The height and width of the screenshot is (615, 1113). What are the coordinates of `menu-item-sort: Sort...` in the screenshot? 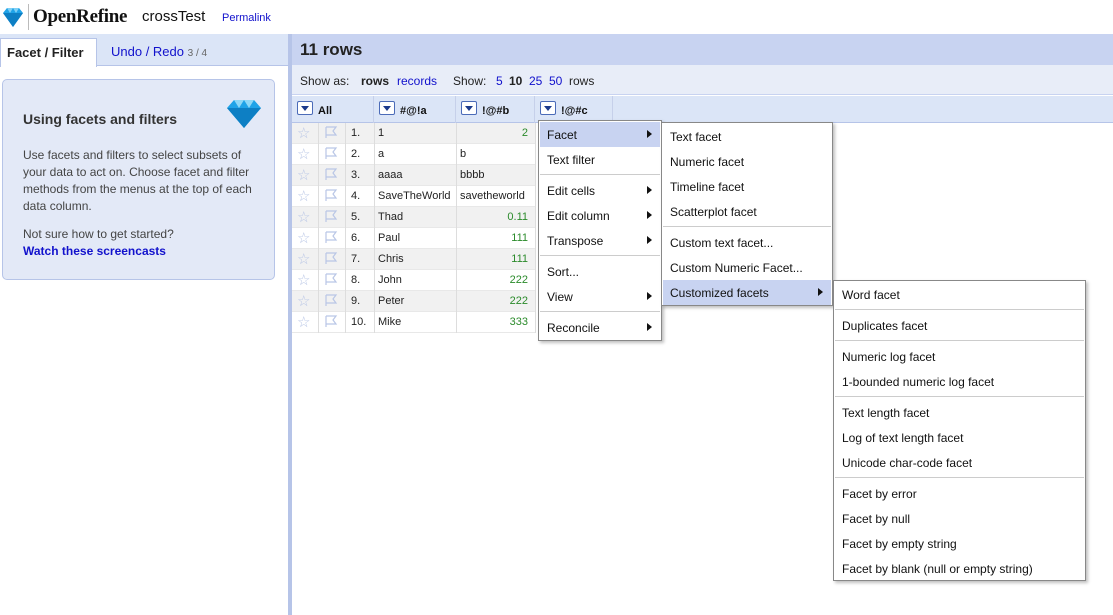 It's located at (600, 271).